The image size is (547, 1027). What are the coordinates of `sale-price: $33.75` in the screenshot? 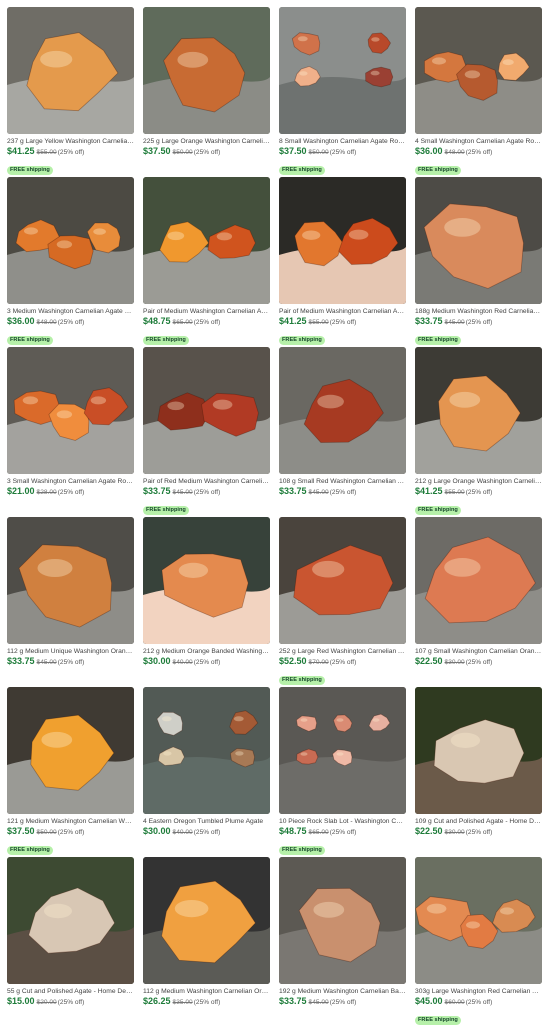 It's located at (293, 491).